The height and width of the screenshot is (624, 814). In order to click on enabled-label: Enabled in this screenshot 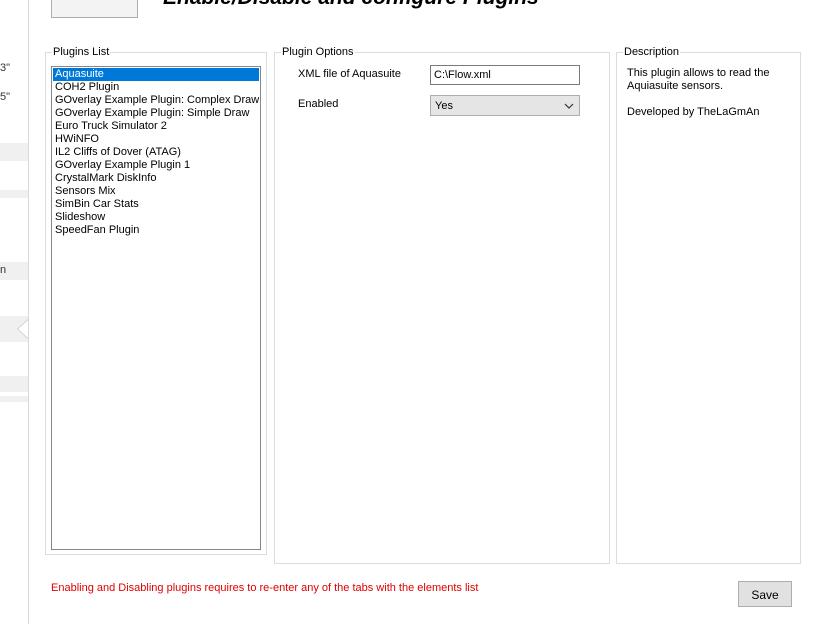, I will do `click(318, 104)`.